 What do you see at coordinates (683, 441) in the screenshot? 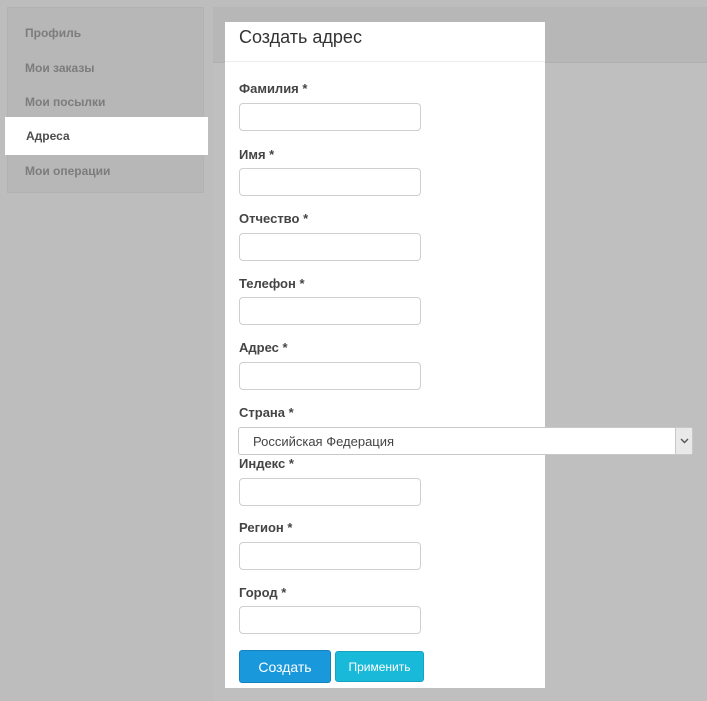
I see `chevron-down-icon` at bounding box center [683, 441].